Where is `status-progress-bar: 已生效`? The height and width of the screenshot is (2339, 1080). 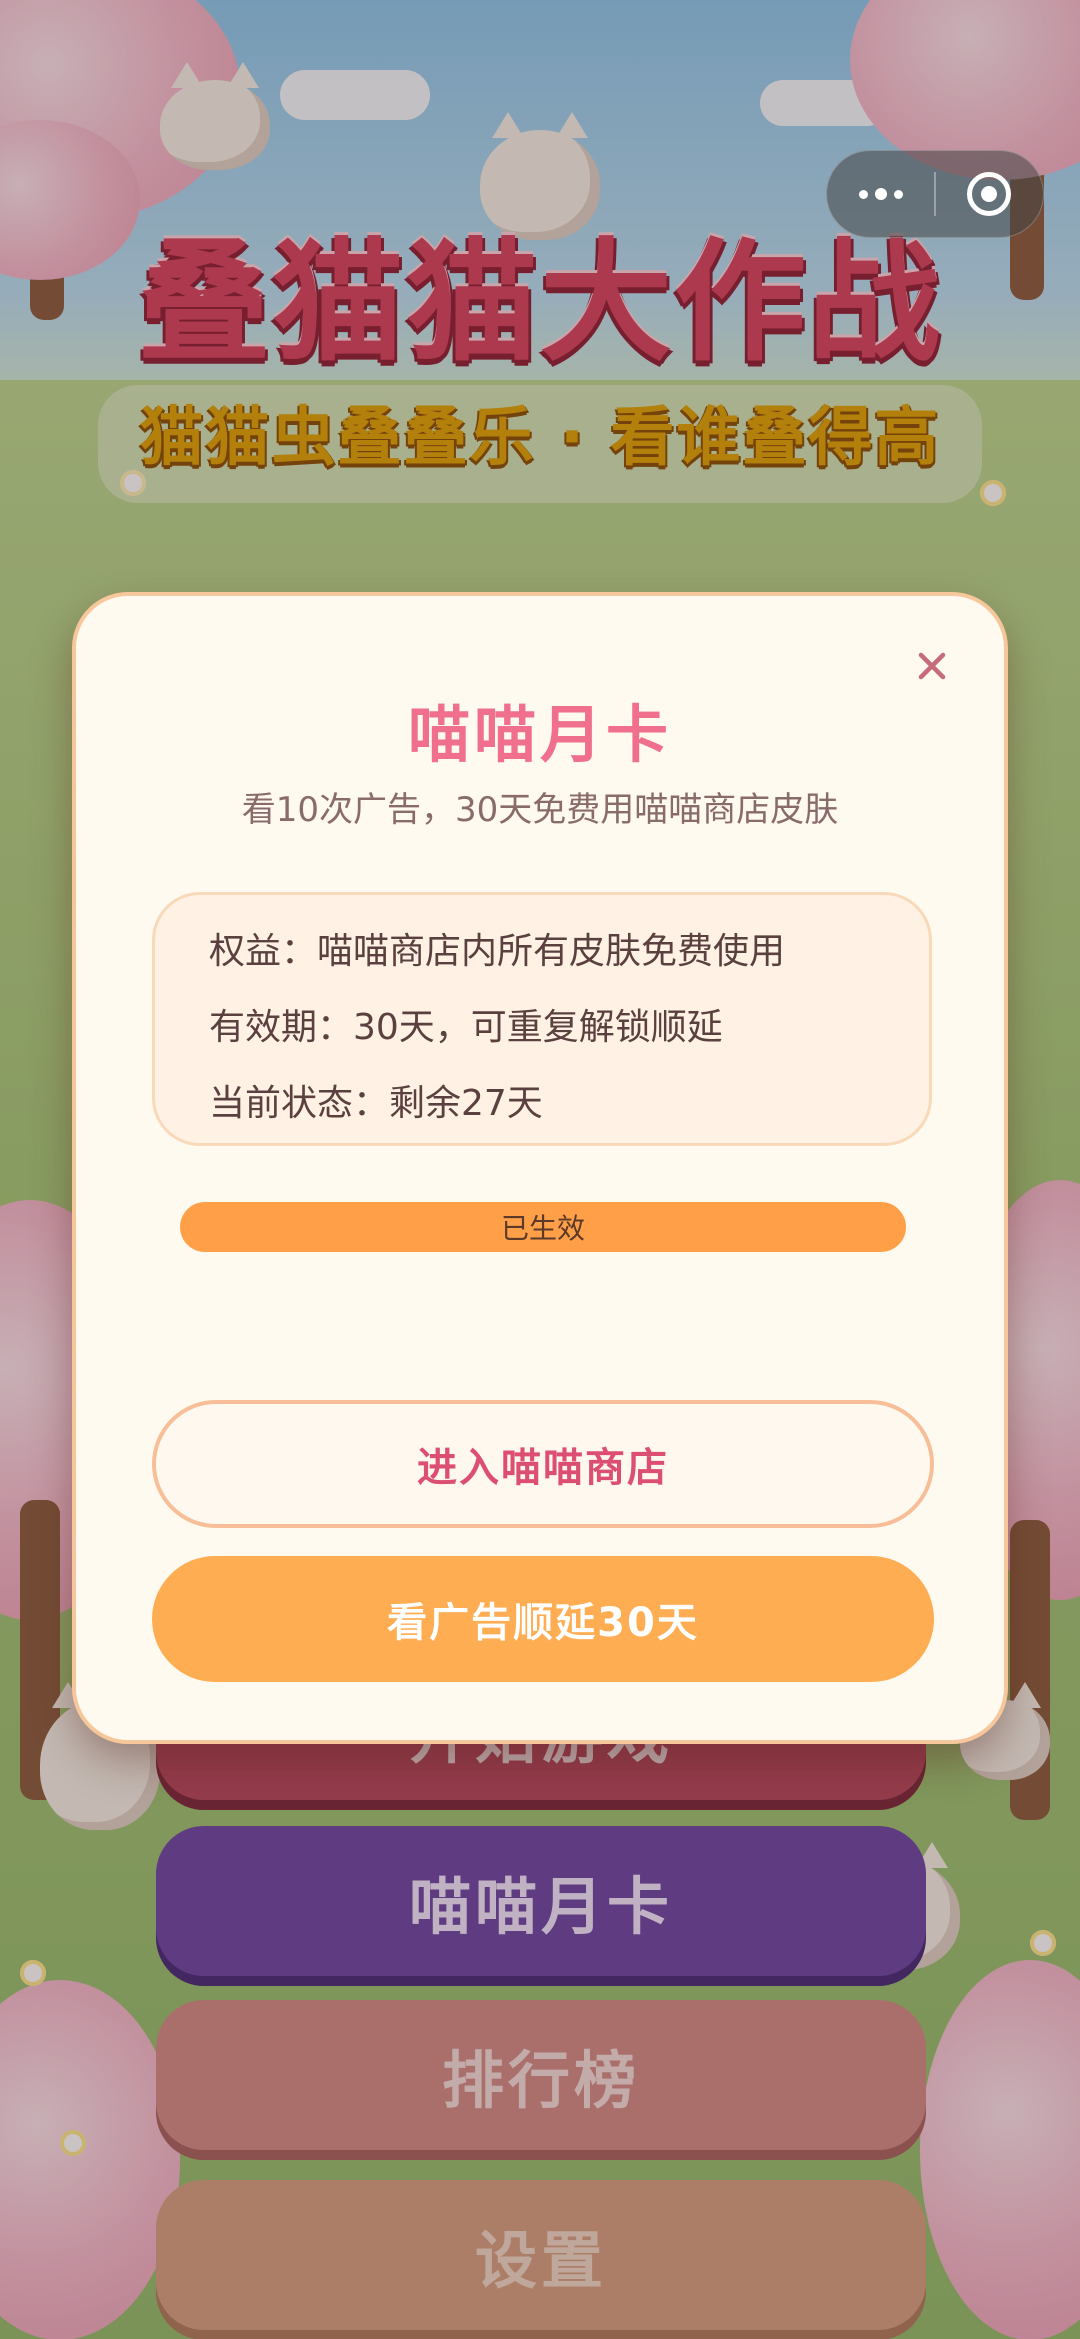 status-progress-bar: 已生效 is located at coordinates (543, 1227).